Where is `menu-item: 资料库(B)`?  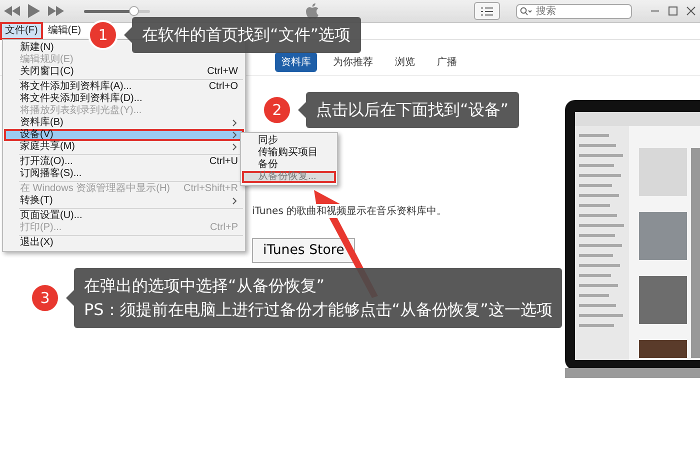
menu-item: 资料库(B) is located at coordinates (124, 123).